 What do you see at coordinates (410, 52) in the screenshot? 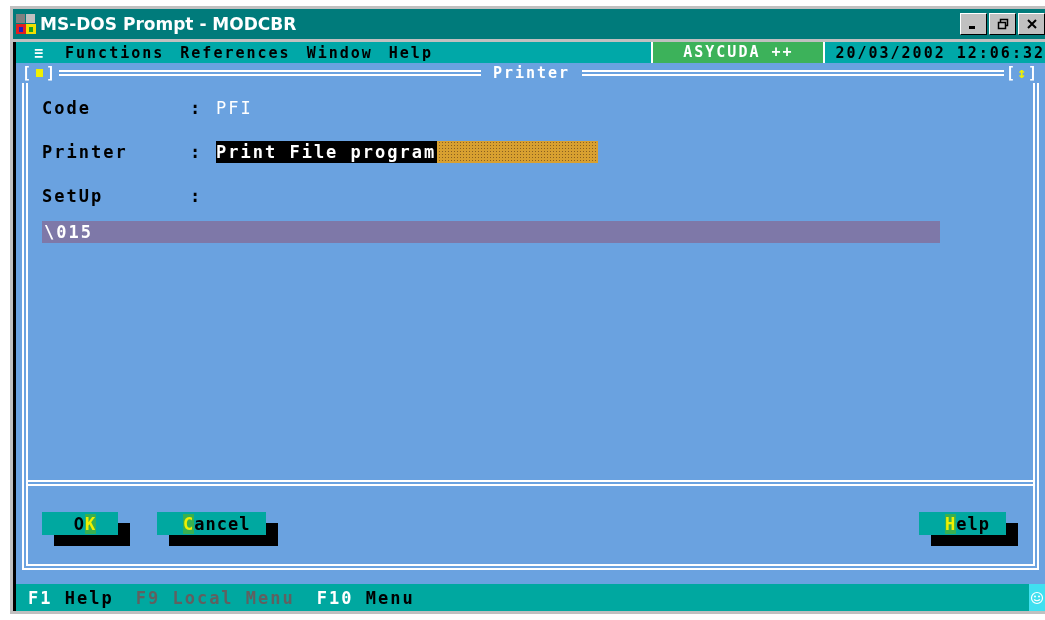
I see `menu-item: Help` at bounding box center [410, 52].